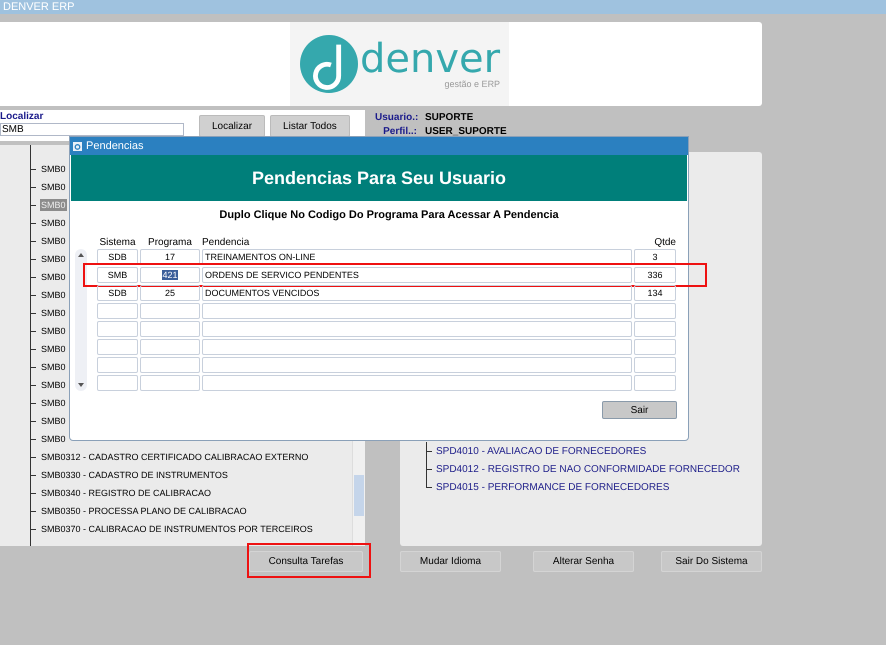 The height and width of the screenshot is (645, 886). I want to click on user-field-label: Perfil..:, so click(399, 131).